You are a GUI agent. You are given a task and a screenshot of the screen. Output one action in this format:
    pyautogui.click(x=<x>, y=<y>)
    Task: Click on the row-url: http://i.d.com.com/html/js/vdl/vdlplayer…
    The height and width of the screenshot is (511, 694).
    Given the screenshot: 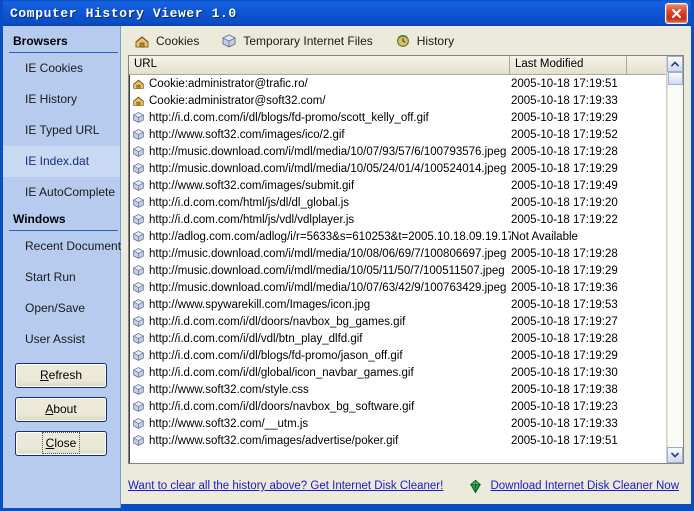 What is the action you would take?
    pyautogui.click(x=252, y=219)
    